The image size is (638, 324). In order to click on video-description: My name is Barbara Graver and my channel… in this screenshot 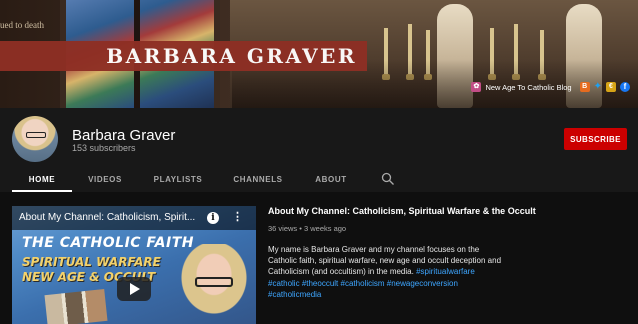, I will do `click(388, 272)`.